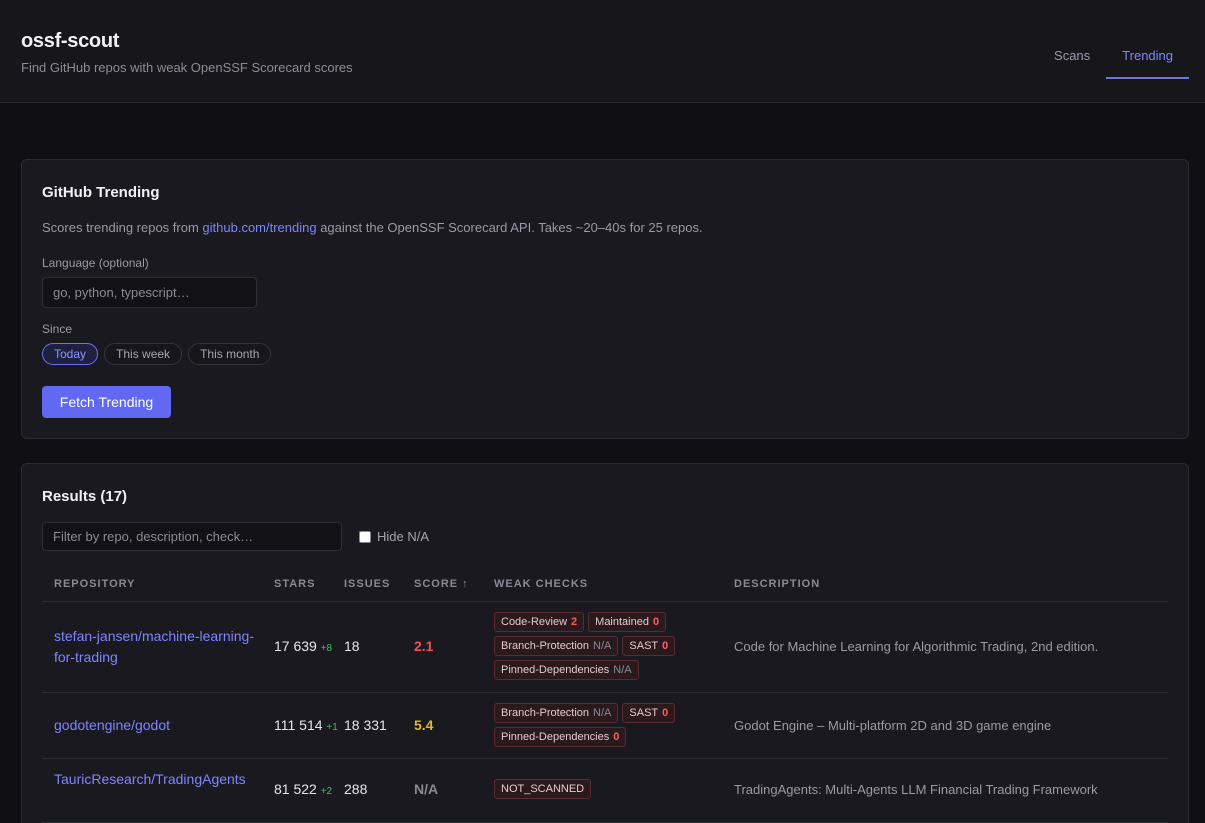 This screenshot has height=823, width=1205. I want to click on stars-delta: +1, so click(332, 727).